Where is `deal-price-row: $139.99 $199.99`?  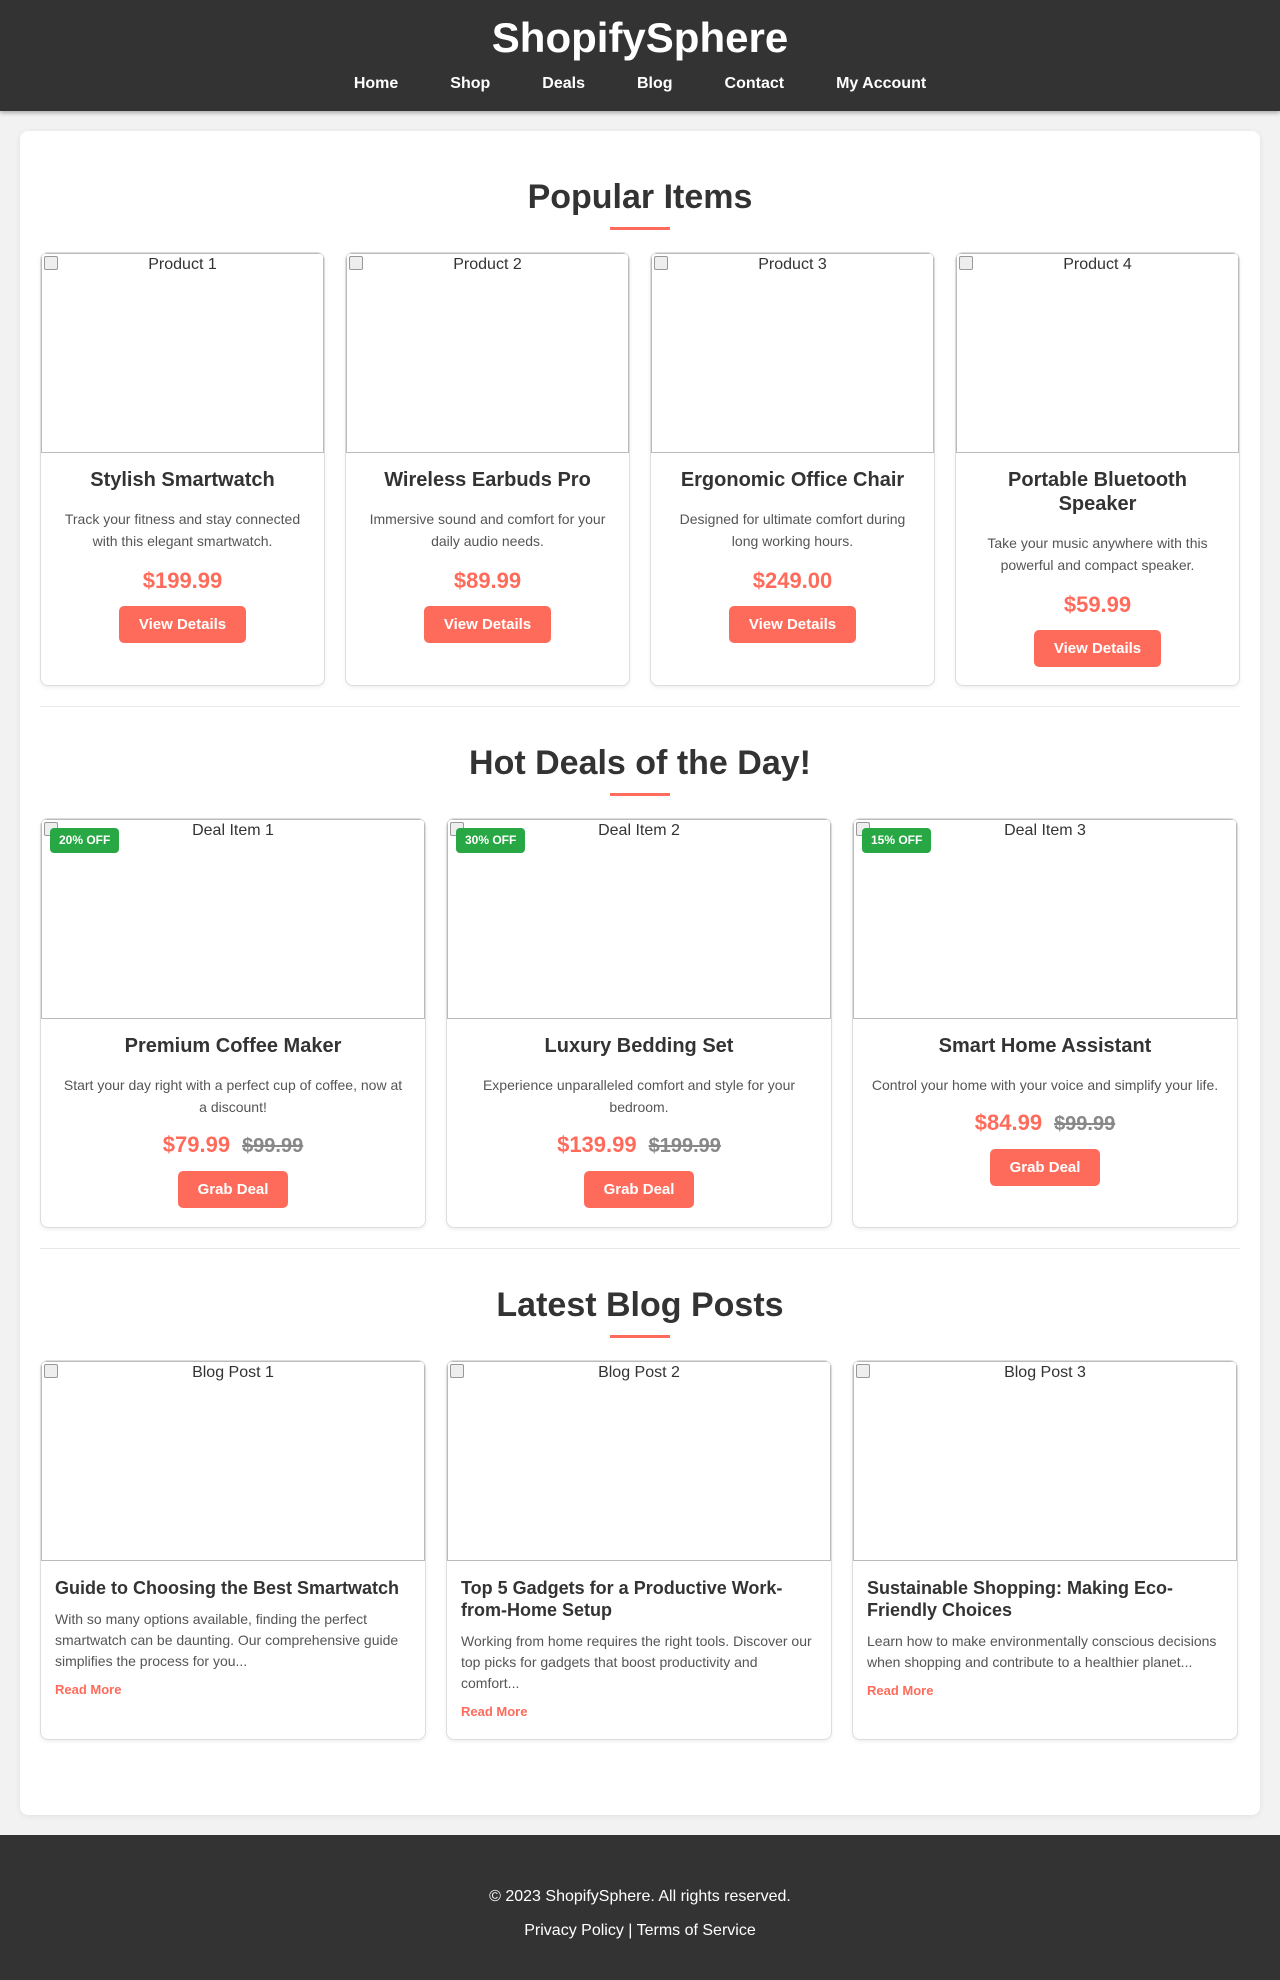
deal-price-row: $139.99 $199.99 is located at coordinates (639, 1145).